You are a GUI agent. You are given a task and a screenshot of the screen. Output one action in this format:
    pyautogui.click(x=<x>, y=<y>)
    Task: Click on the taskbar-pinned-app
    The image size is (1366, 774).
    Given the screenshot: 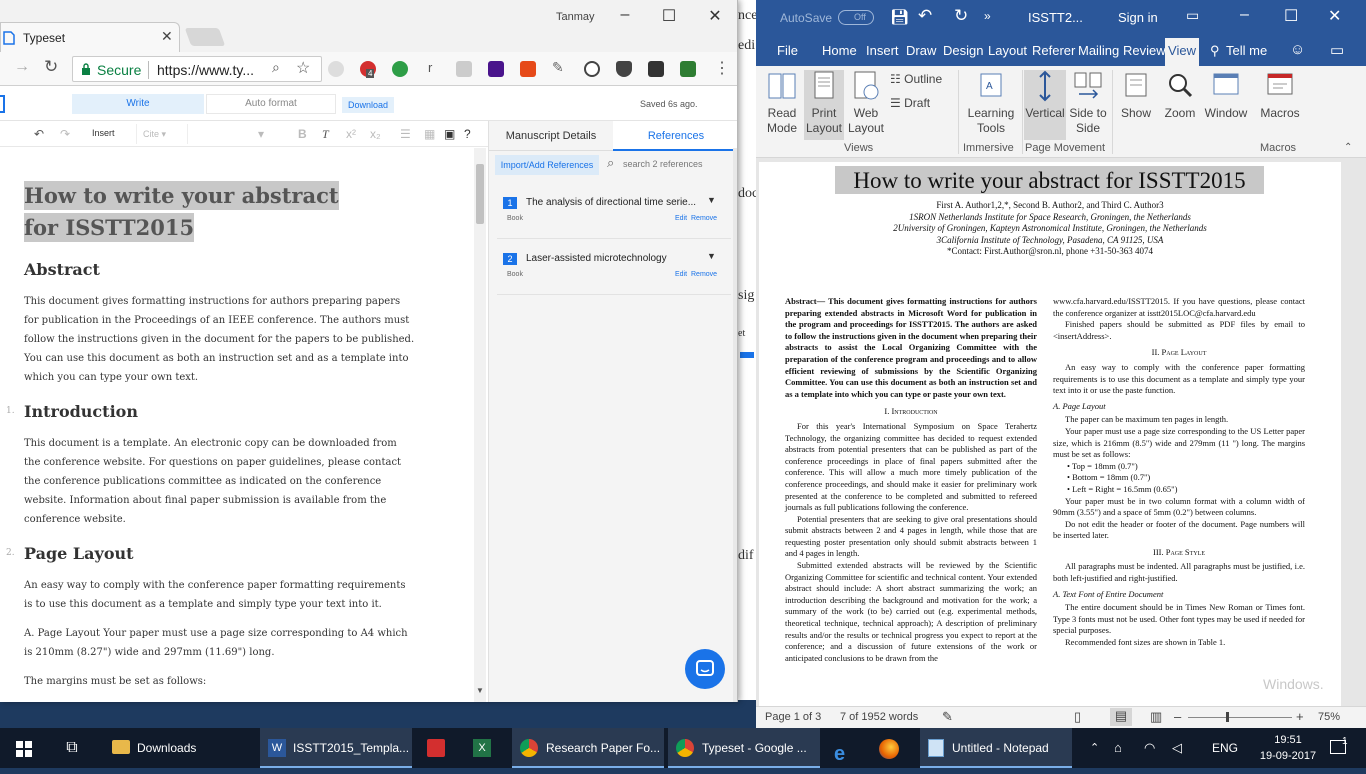 What is the action you would take?
    pyautogui.click(x=436, y=748)
    